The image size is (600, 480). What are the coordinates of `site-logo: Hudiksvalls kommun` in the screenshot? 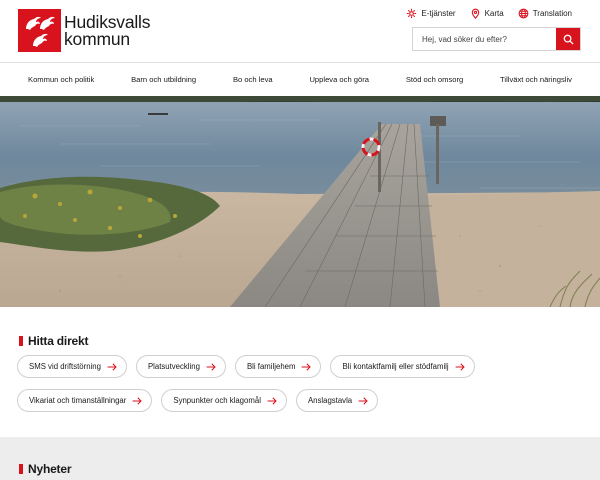 It's located at (84, 30).